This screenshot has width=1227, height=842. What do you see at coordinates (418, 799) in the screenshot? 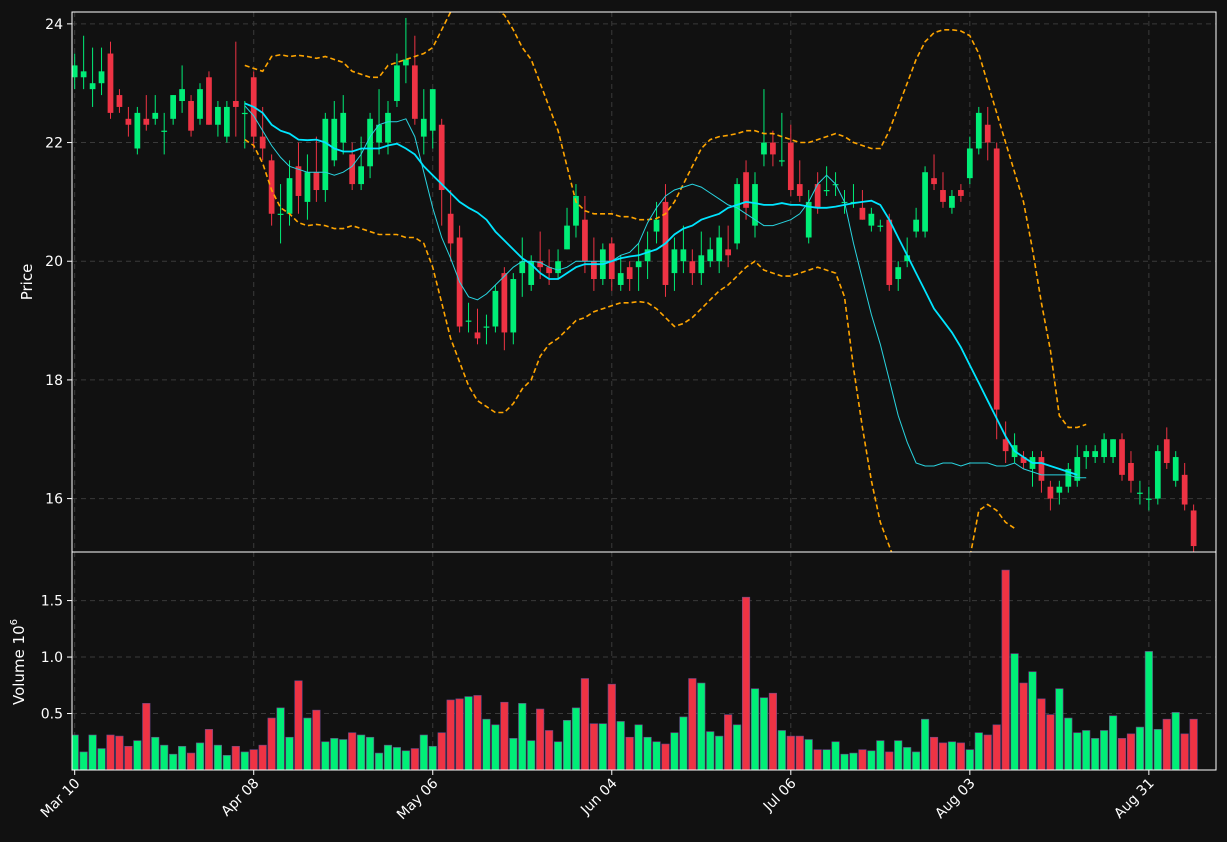
I see `date-tick-label: May 06` at bounding box center [418, 799].